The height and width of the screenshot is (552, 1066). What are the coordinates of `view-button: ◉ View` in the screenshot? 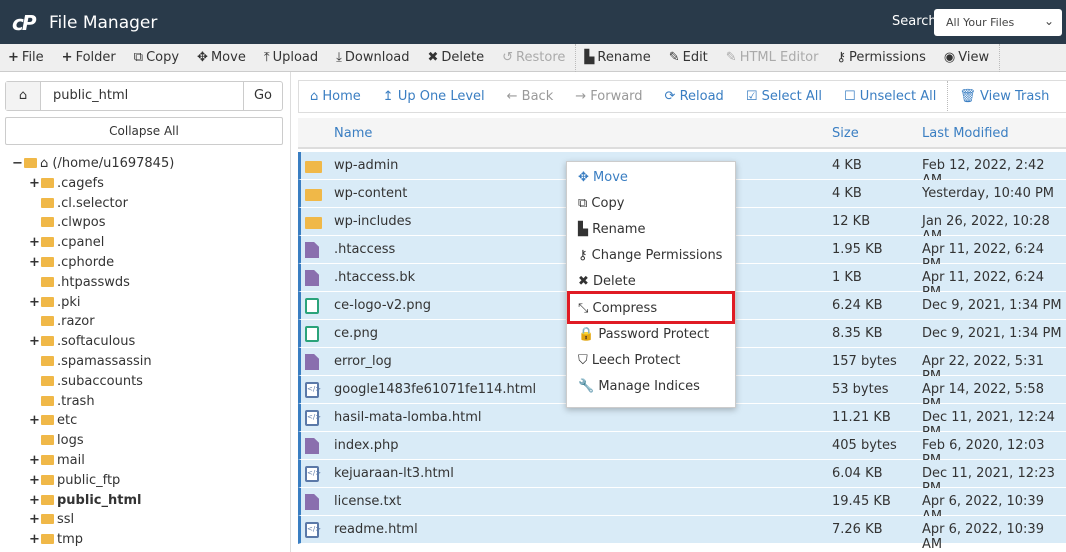 It's located at (967, 57).